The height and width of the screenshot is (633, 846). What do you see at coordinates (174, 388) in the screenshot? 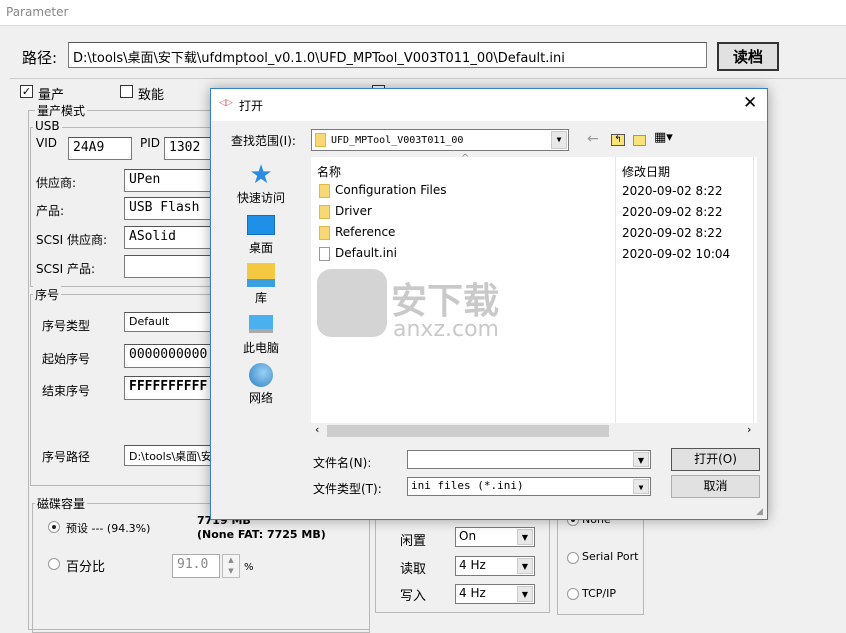
I see `serial-end-input: FFFFFFFFFF` at bounding box center [174, 388].